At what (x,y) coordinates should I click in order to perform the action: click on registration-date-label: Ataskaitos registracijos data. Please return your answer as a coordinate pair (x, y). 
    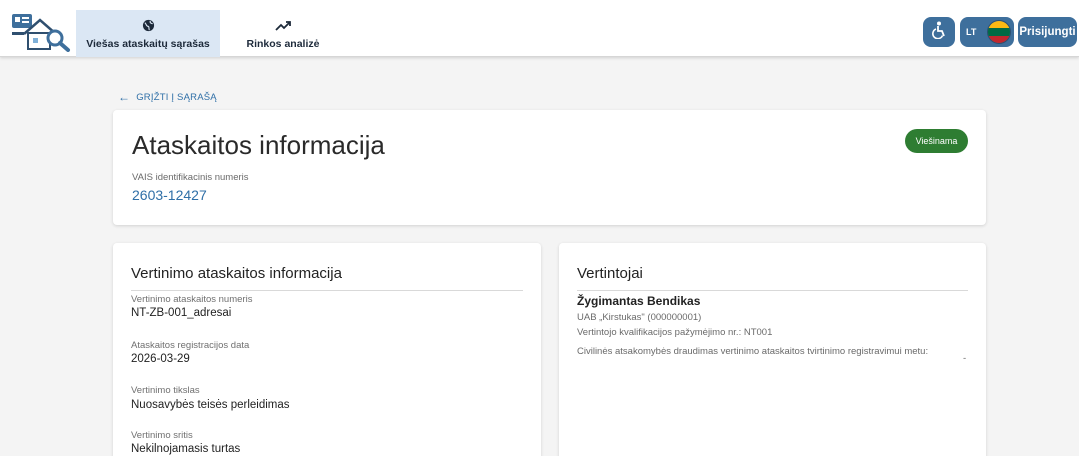
    Looking at the image, I should click on (190, 345).